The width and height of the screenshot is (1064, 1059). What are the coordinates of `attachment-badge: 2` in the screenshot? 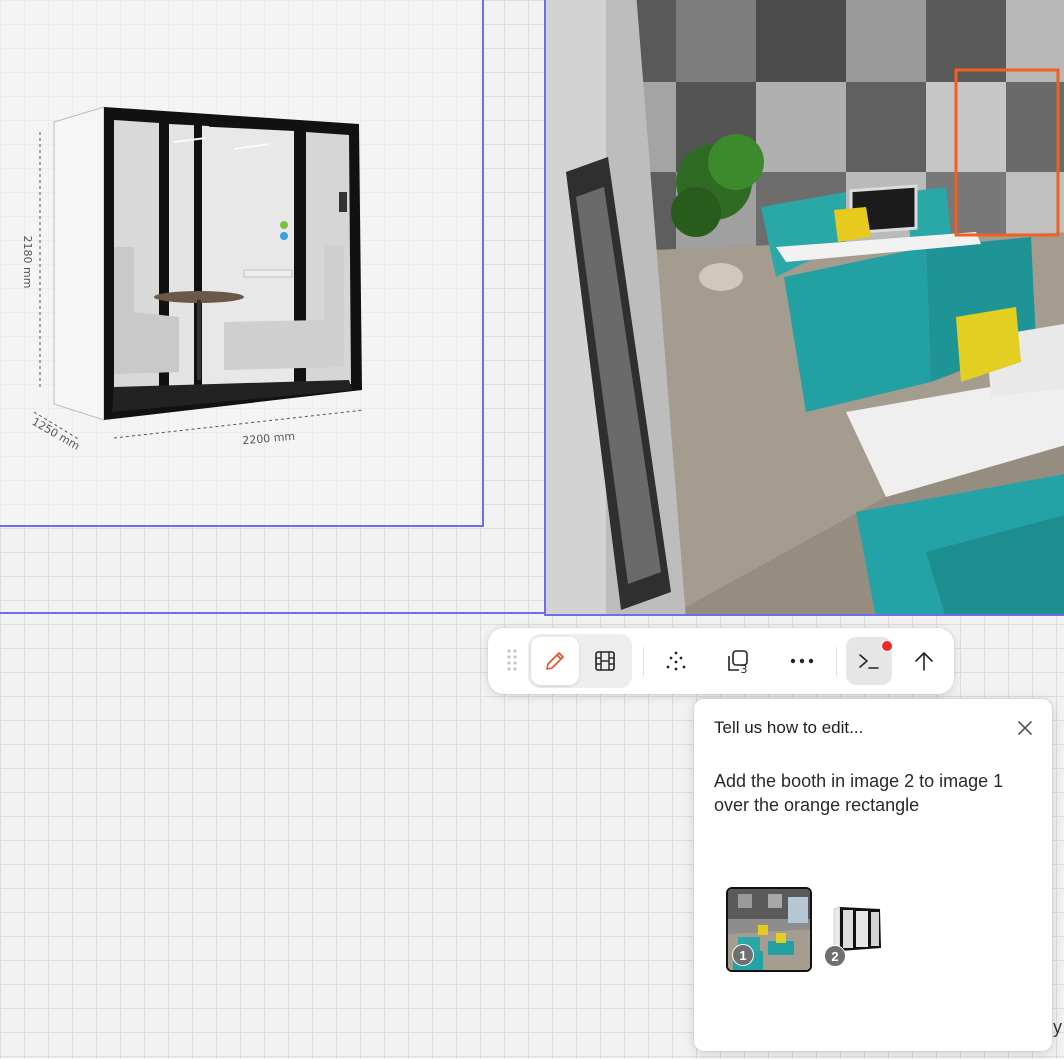 It's located at (835, 956).